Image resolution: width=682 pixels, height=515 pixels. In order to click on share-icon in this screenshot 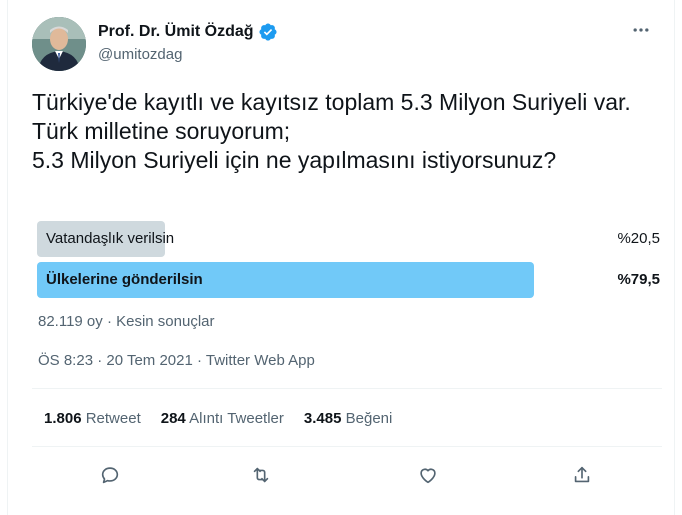, I will do `click(582, 475)`.